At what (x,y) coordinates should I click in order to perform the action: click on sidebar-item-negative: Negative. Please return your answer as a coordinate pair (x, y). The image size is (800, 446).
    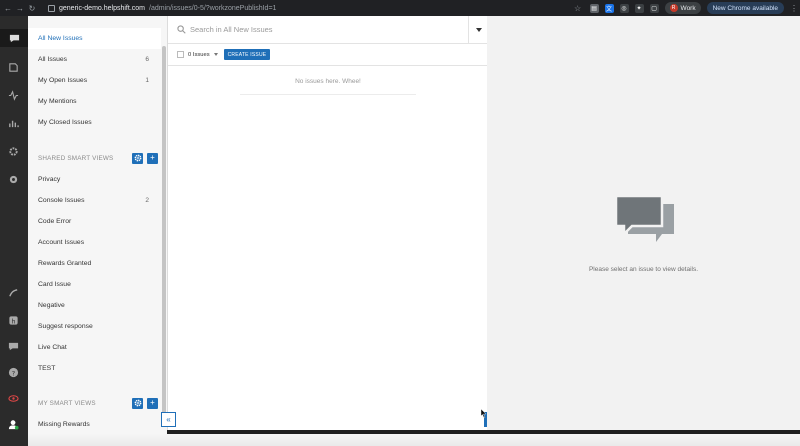
    Looking at the image, I should click on (94, 305).